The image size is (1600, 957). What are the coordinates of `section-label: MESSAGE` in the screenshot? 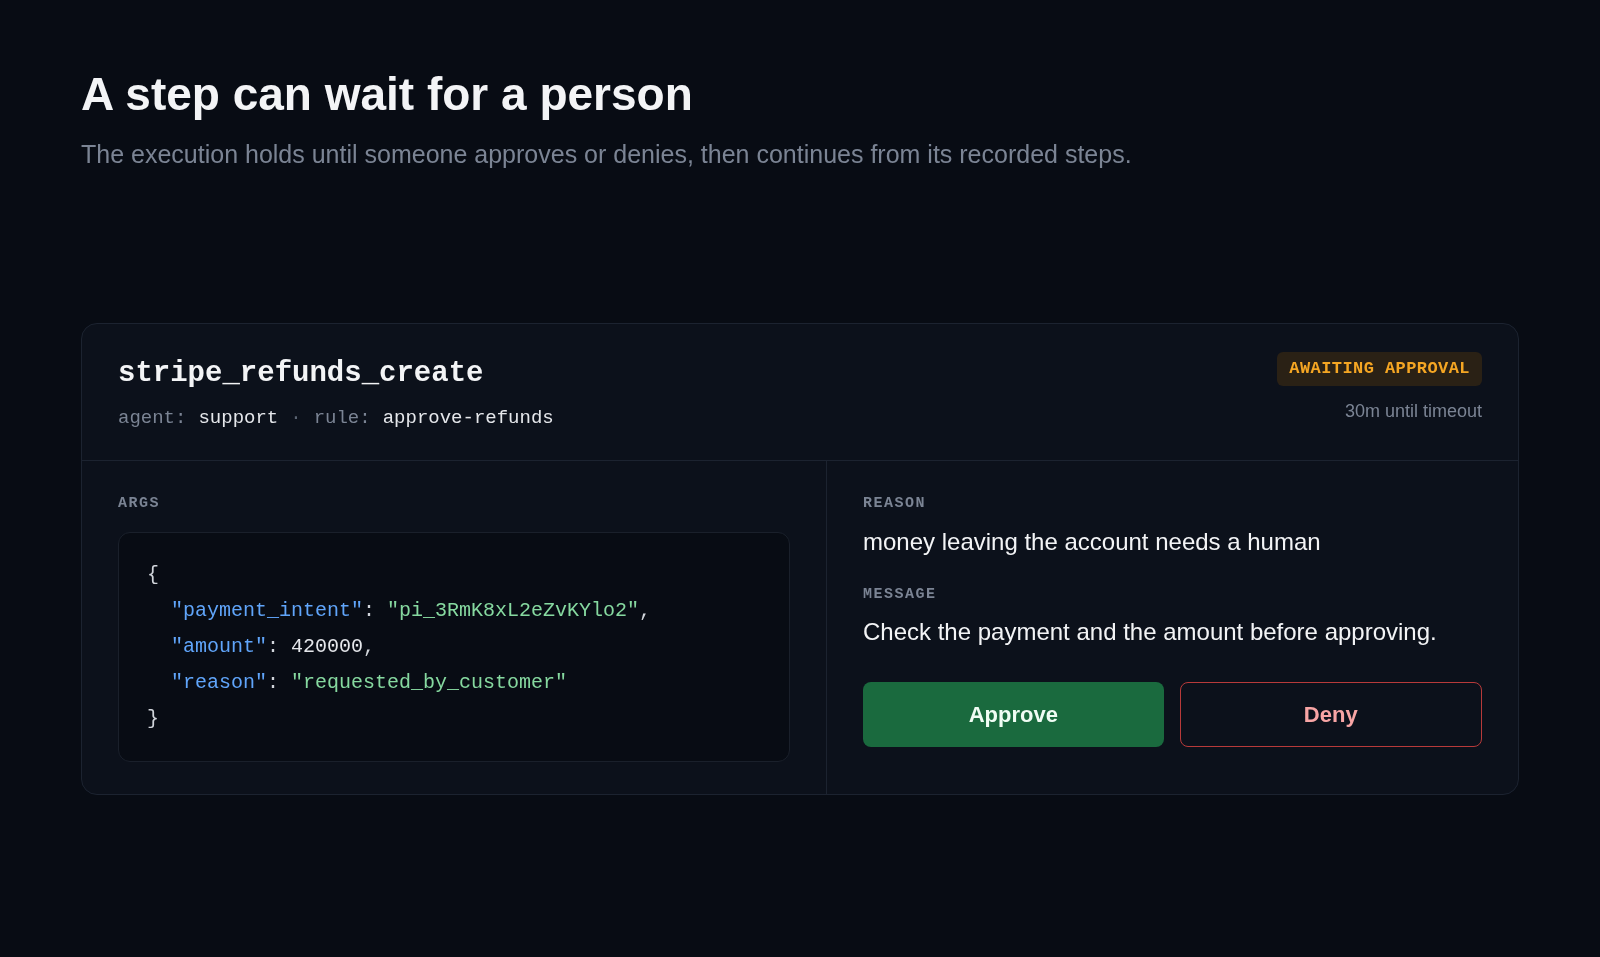 It's located at (900, 594).